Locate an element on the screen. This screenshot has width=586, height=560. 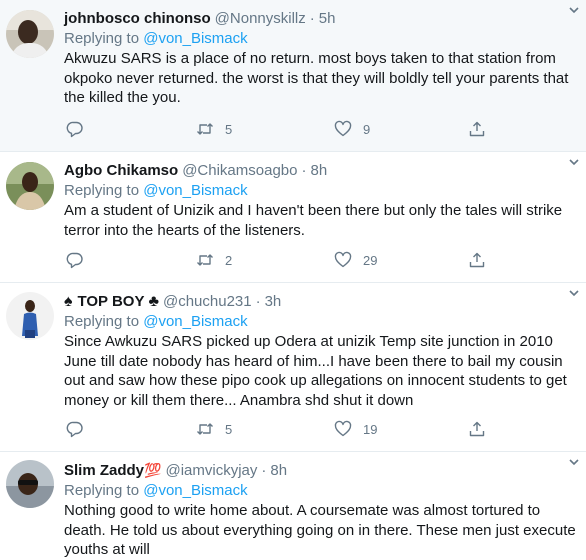
like-button: 9 is located at coordinates (352, 129).